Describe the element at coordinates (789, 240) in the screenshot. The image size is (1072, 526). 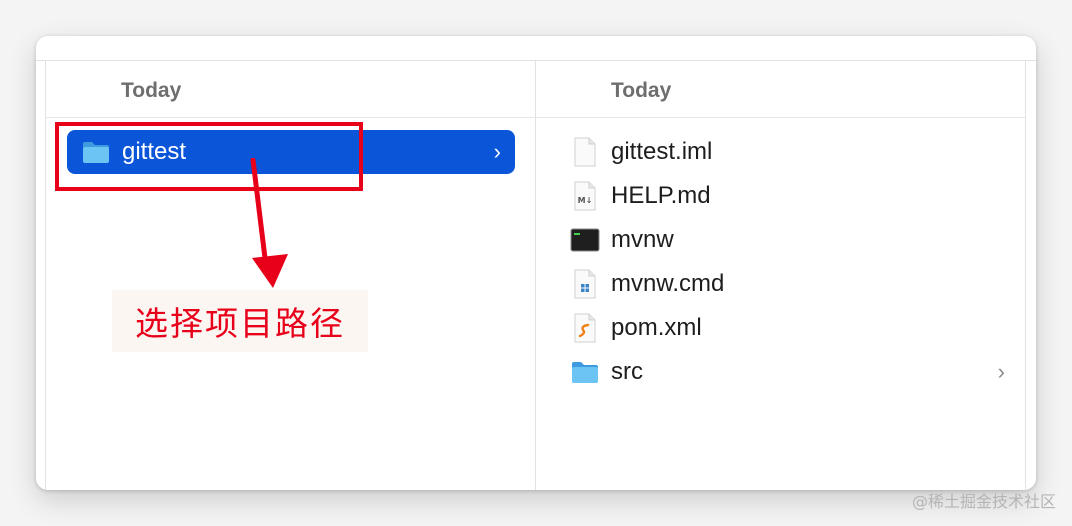
I see `file-row-mvnw: mvnw` at that location.